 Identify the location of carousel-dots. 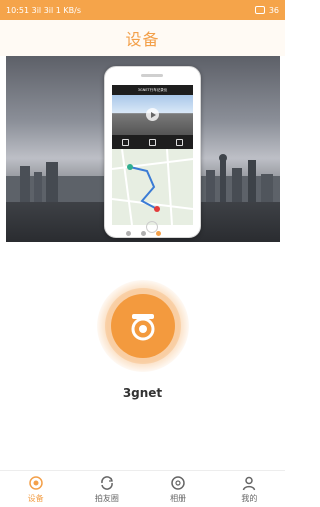
(143, 233).